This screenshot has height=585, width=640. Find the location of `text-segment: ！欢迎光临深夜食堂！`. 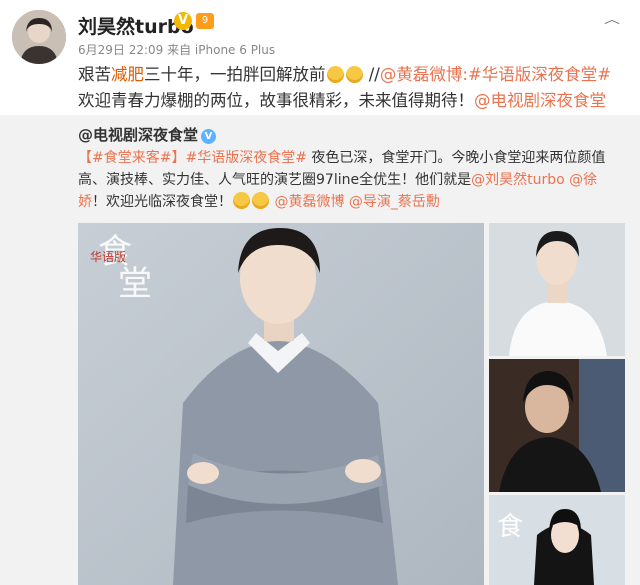

text-segment: ！欢迎光临深夜食堂！ is located at coordinates (162, 202).